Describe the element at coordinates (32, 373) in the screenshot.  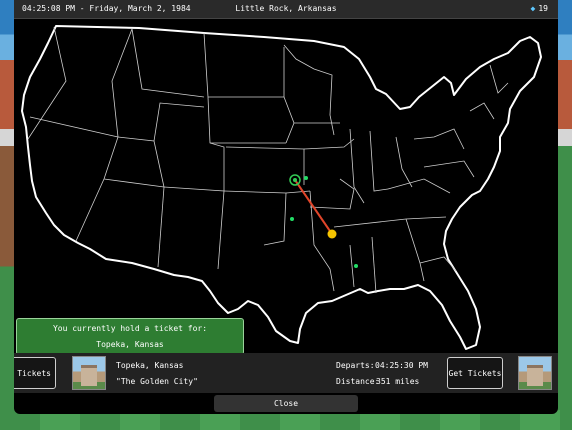
I see `previous-button-label: t Tickets` at that location.